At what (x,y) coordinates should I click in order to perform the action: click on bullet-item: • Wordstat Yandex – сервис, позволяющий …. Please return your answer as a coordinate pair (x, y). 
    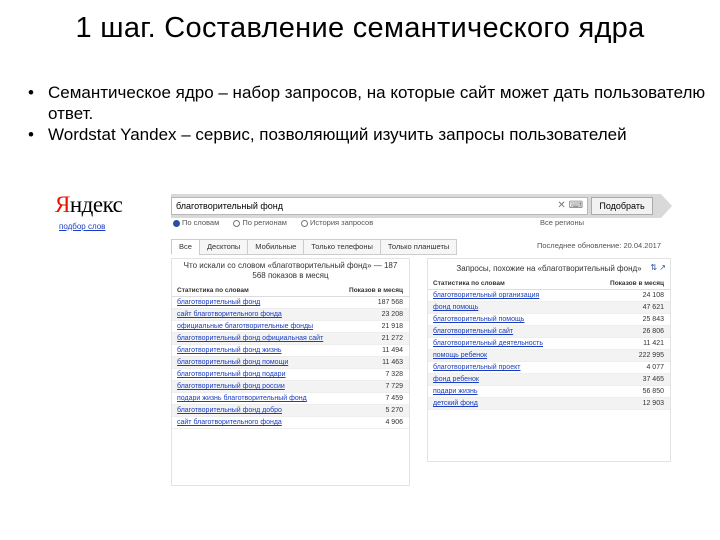
    Looking at the image, I should click on (368, 134).